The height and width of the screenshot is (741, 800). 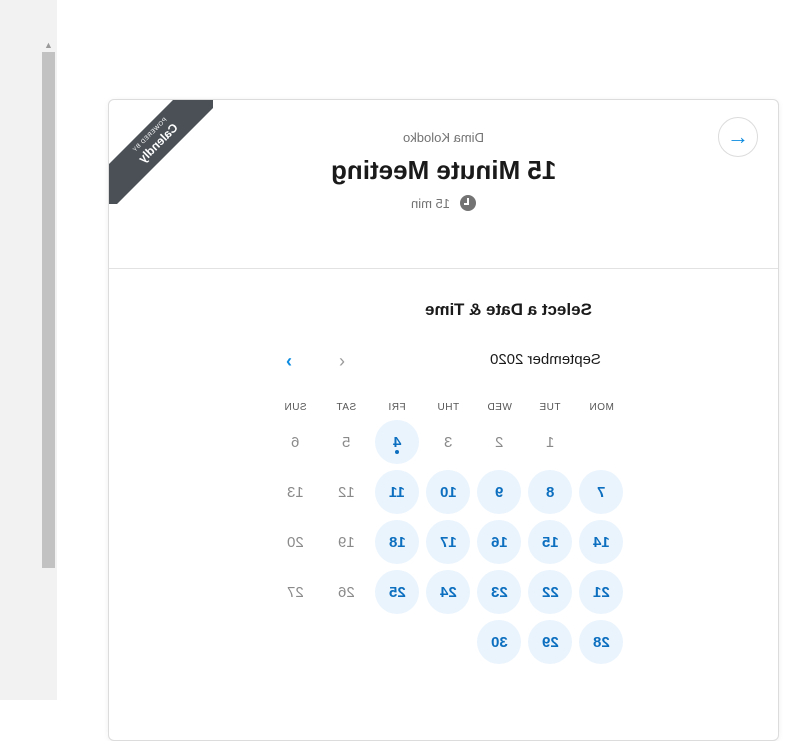 I want to click on previous-month-button: ‹, so click(x=342, y=361).